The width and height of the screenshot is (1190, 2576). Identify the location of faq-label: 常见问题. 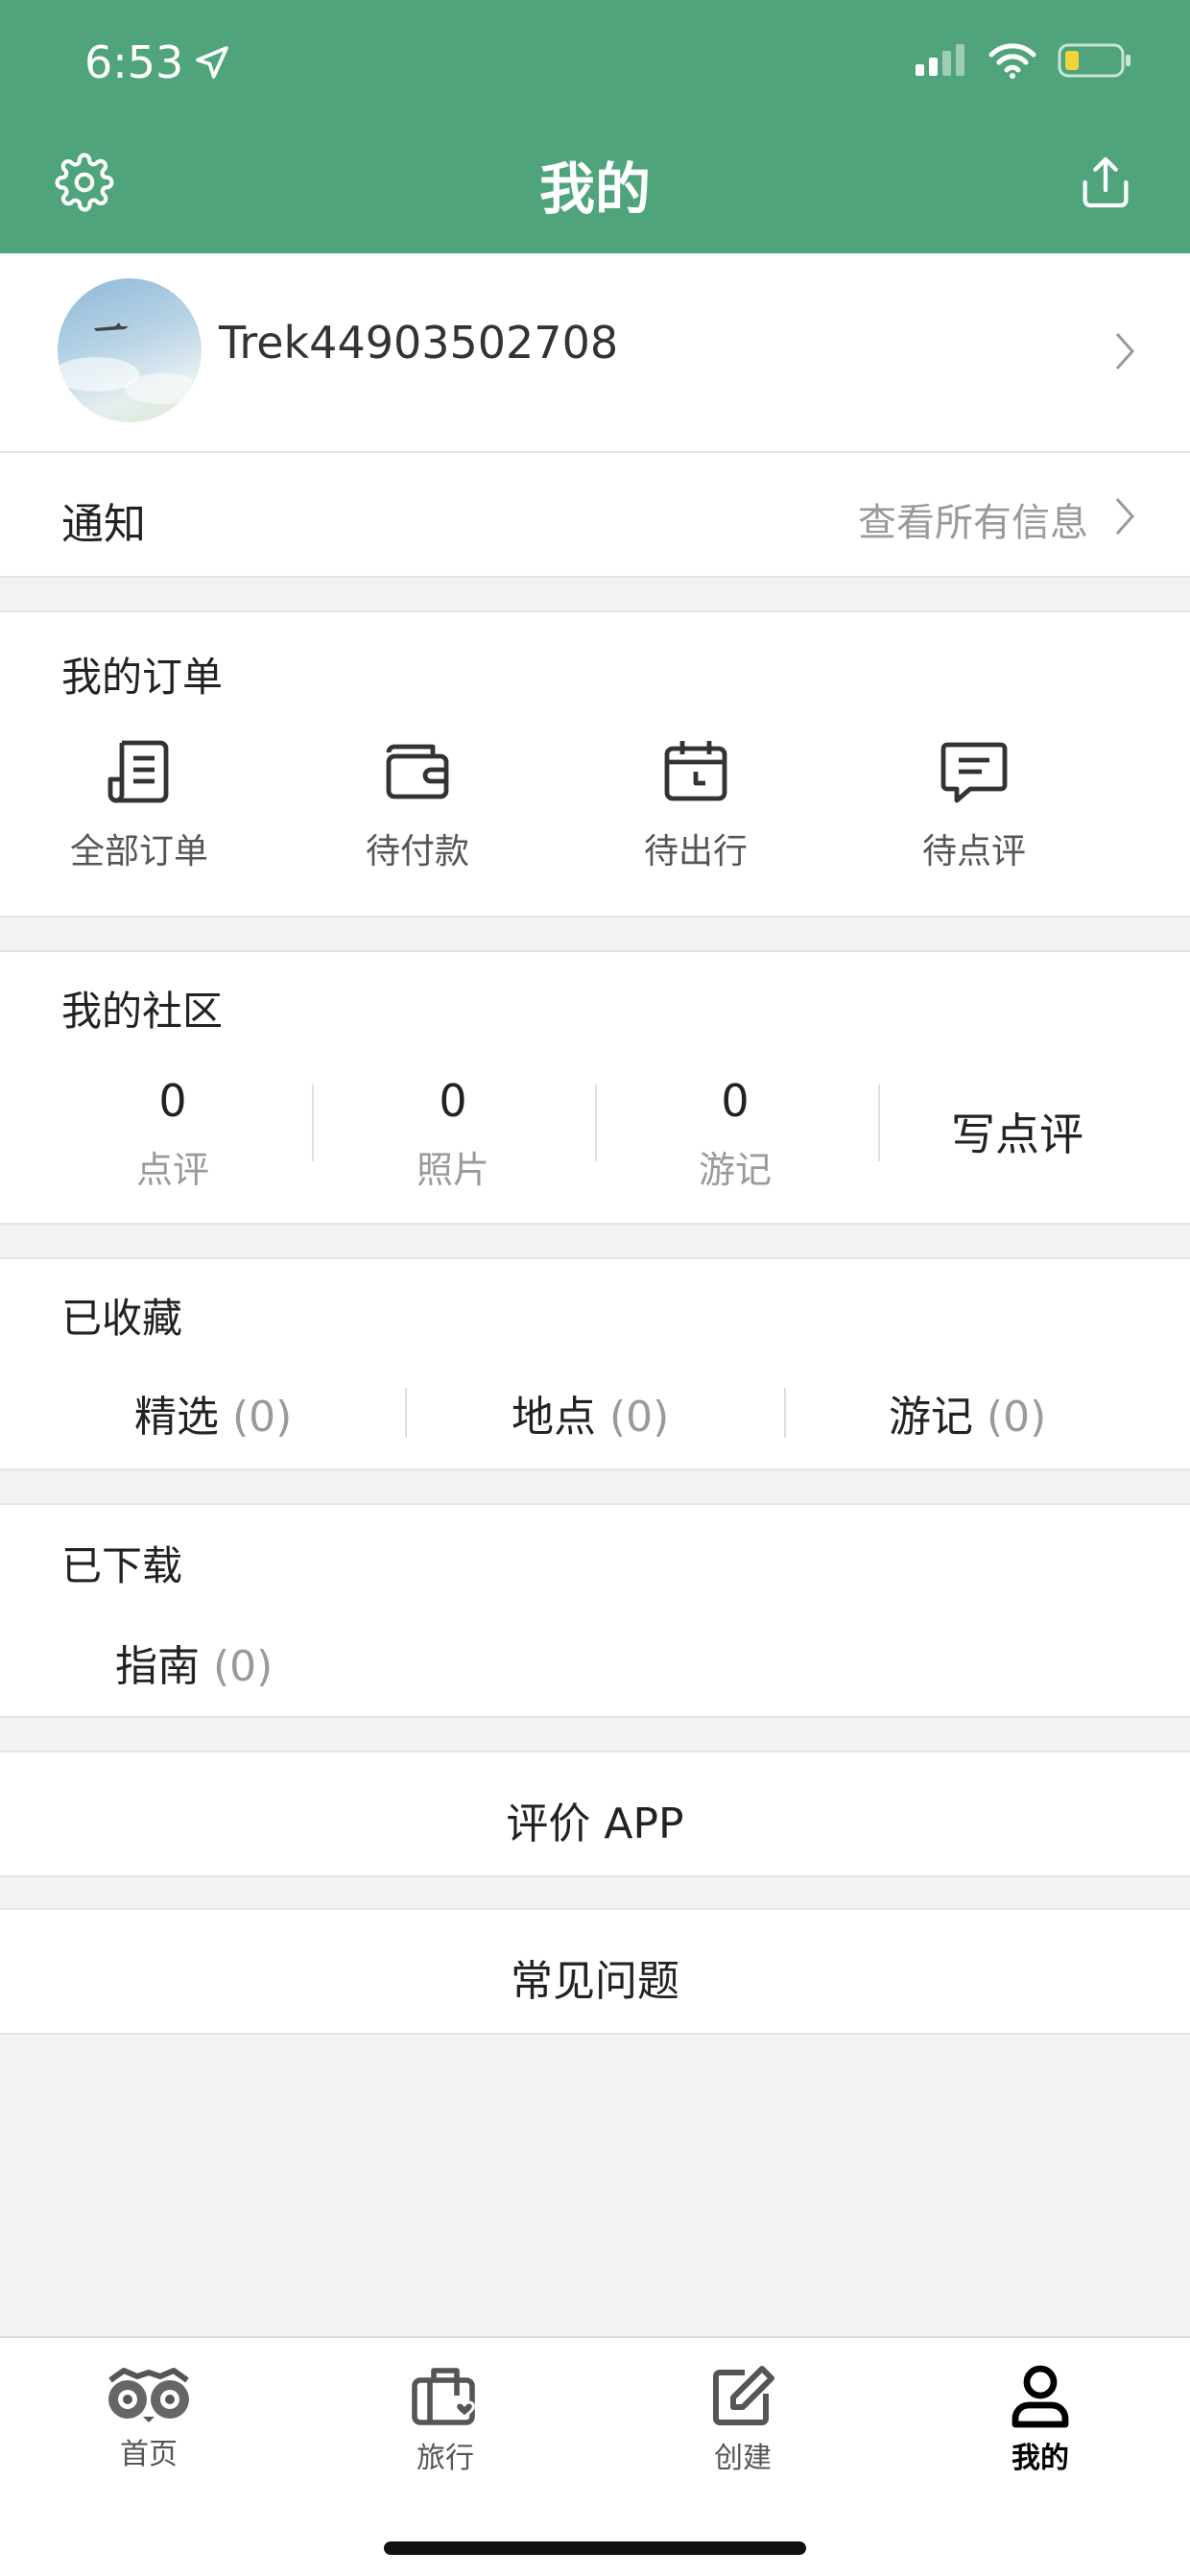
(595, 1981).